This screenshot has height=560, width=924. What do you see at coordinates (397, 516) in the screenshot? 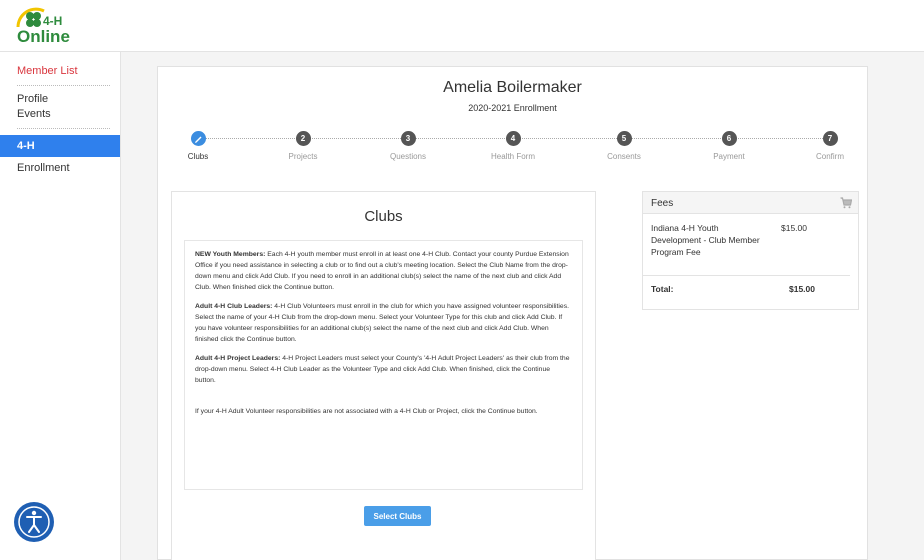
I see `select-clubs-button: Select Clubs` at bounding box center [397, 516].